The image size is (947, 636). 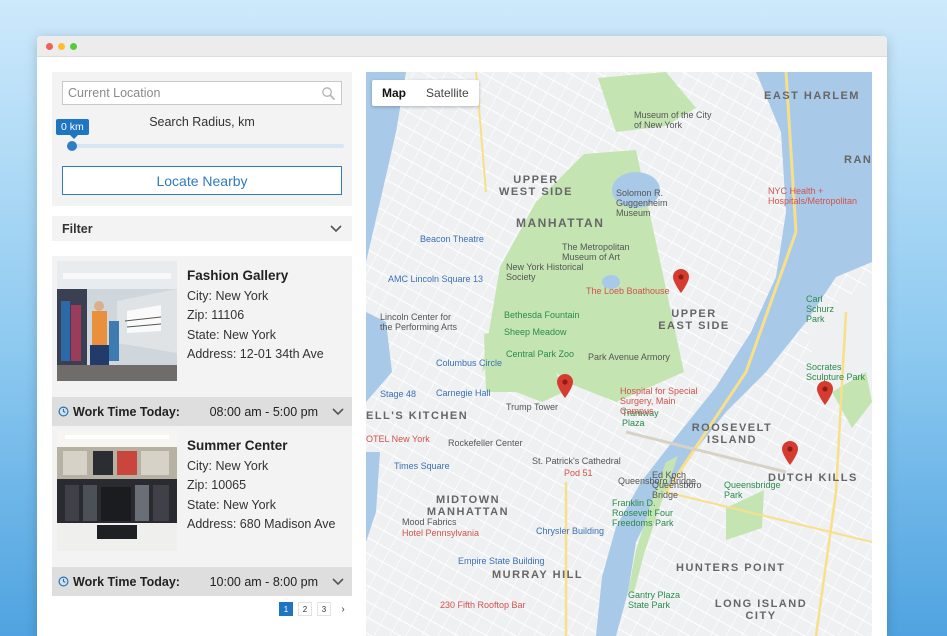 What do you see at coordinates (63, 411) in the screenshot?
I see `clock-icon` at bounding box center [63, 411].